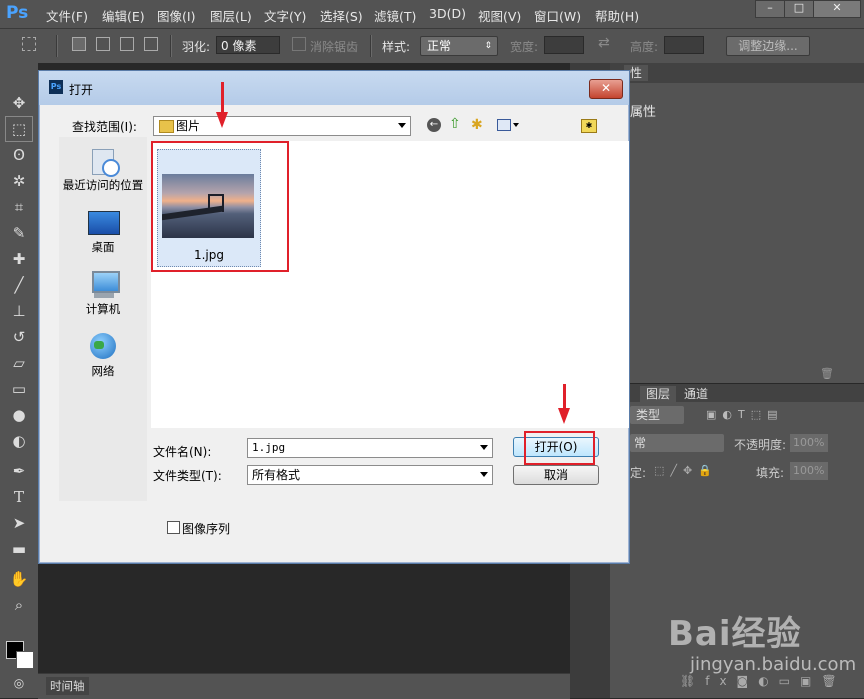 This screenshot has height=699, width=864. I want to click on clone-stamp-tool-icon: ⊥, so click(19, 311).